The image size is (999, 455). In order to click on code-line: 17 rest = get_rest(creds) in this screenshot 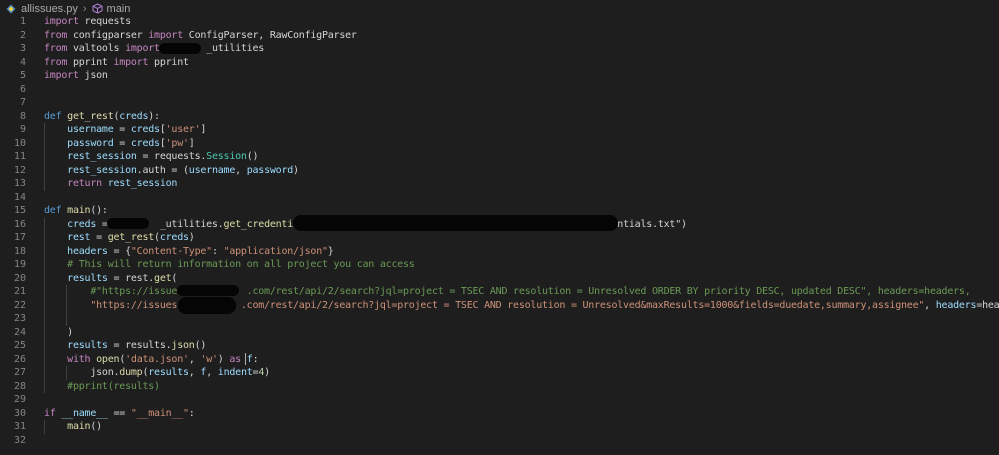, I will do `click(499, 238)`.